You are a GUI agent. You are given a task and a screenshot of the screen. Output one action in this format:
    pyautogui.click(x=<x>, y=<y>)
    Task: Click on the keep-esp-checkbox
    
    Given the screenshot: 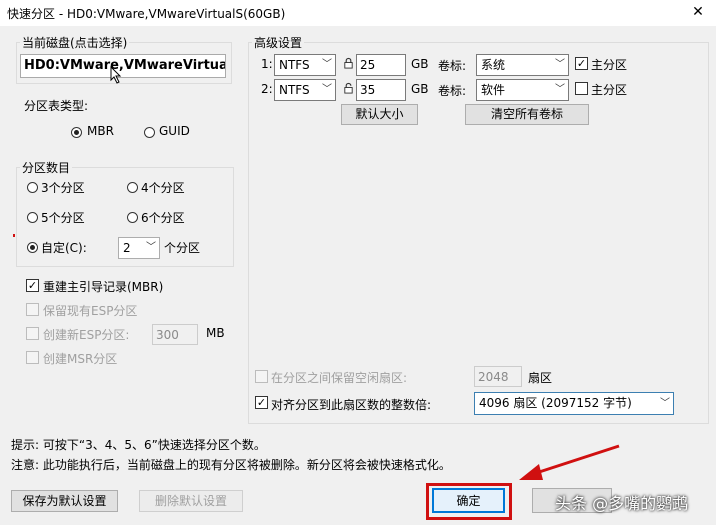 What is the action you would take?
    pyautogui.click(x=32, y=309)
    